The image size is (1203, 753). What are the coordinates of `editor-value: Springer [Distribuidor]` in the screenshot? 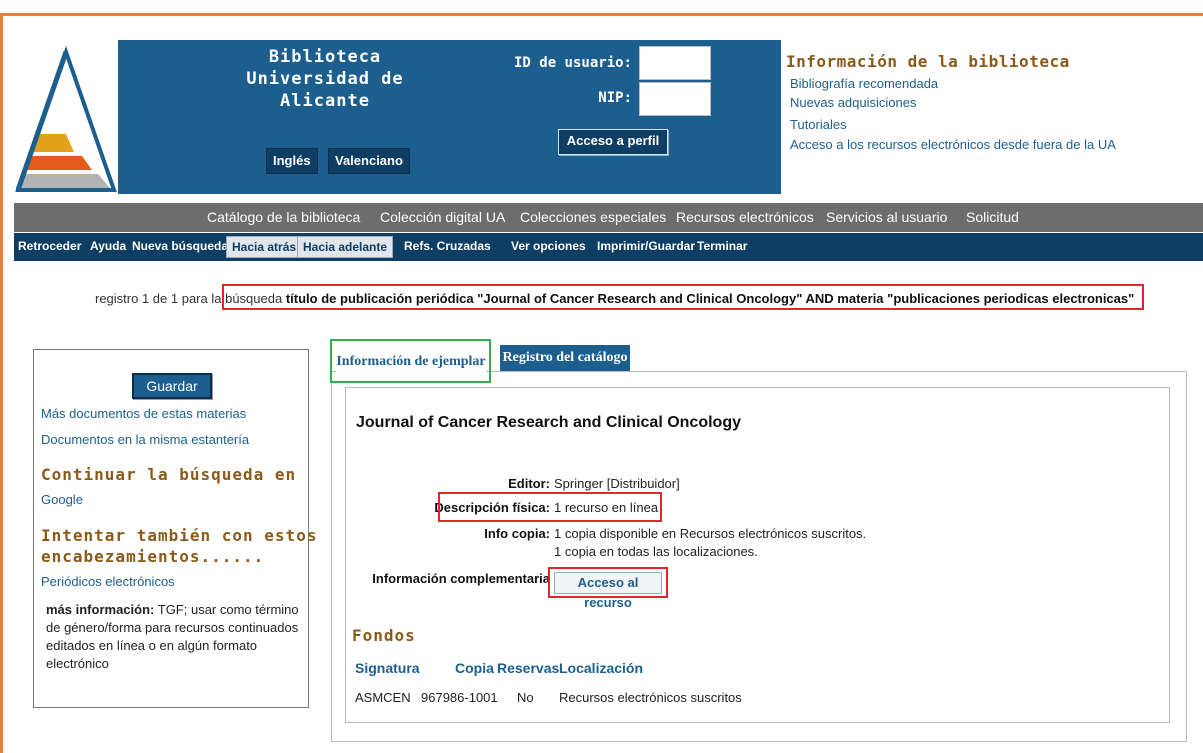 It's located at (617, 483).